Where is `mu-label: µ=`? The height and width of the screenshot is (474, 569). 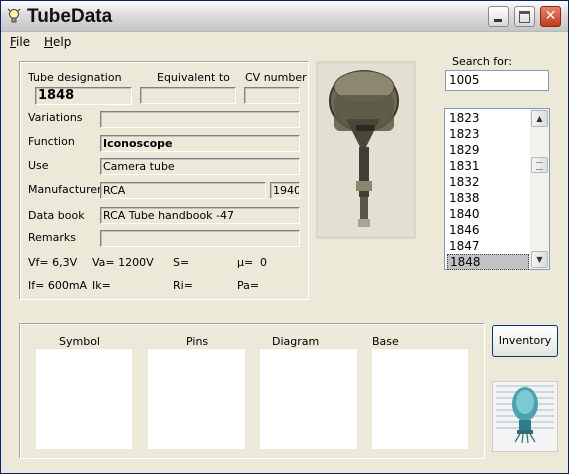
mu-label: µ= is located at coordinates (245, 262).